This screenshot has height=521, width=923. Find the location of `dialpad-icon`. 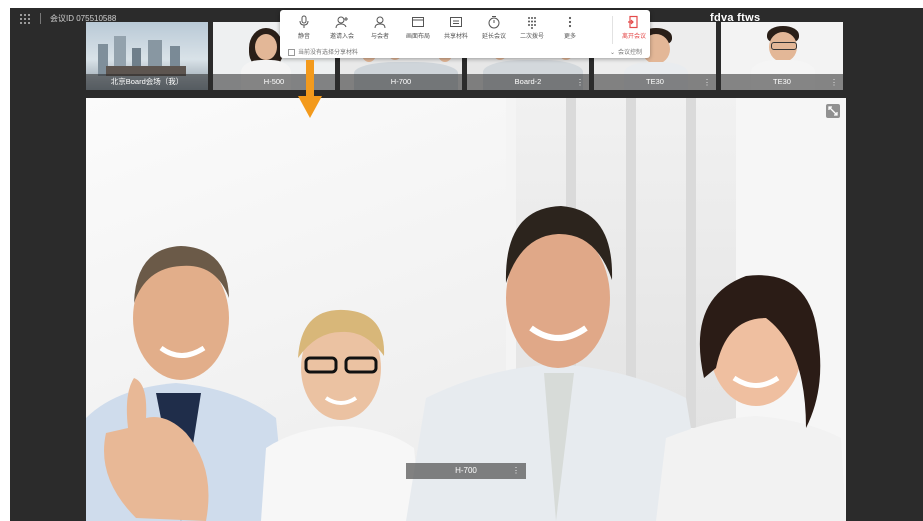

dialpad-icon is located at coordinates (532, 23).